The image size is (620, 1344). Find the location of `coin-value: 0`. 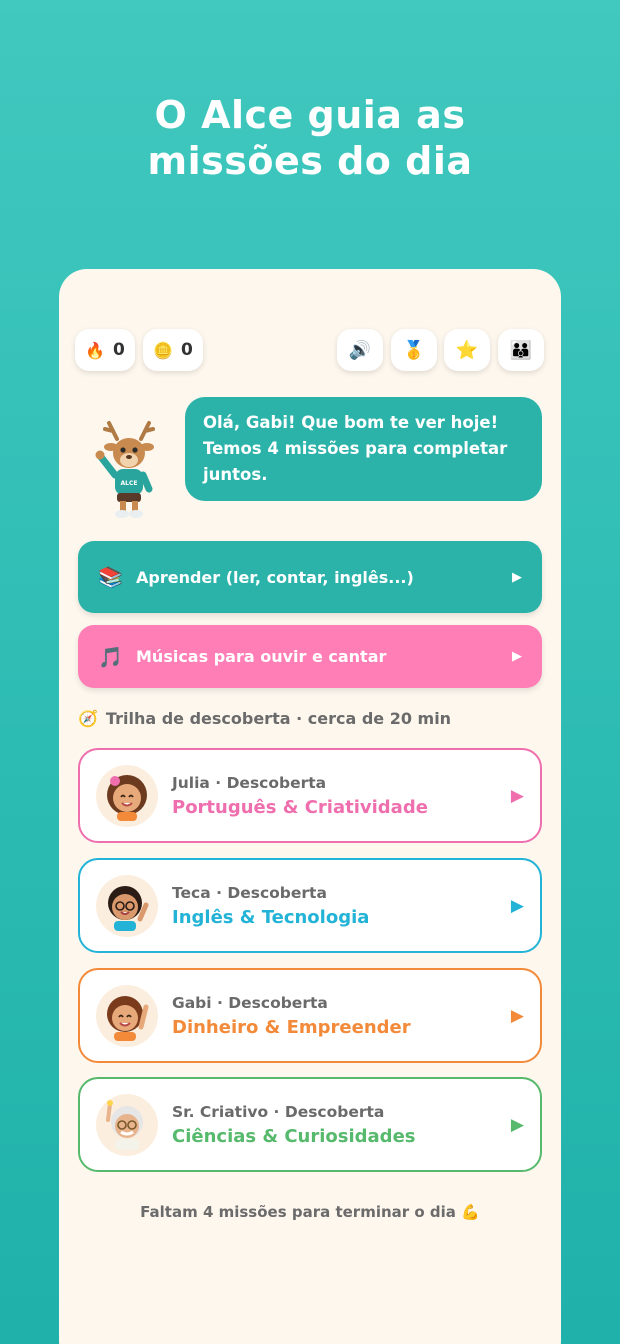

coin-value: 0 is located at coordinates (187, 350).